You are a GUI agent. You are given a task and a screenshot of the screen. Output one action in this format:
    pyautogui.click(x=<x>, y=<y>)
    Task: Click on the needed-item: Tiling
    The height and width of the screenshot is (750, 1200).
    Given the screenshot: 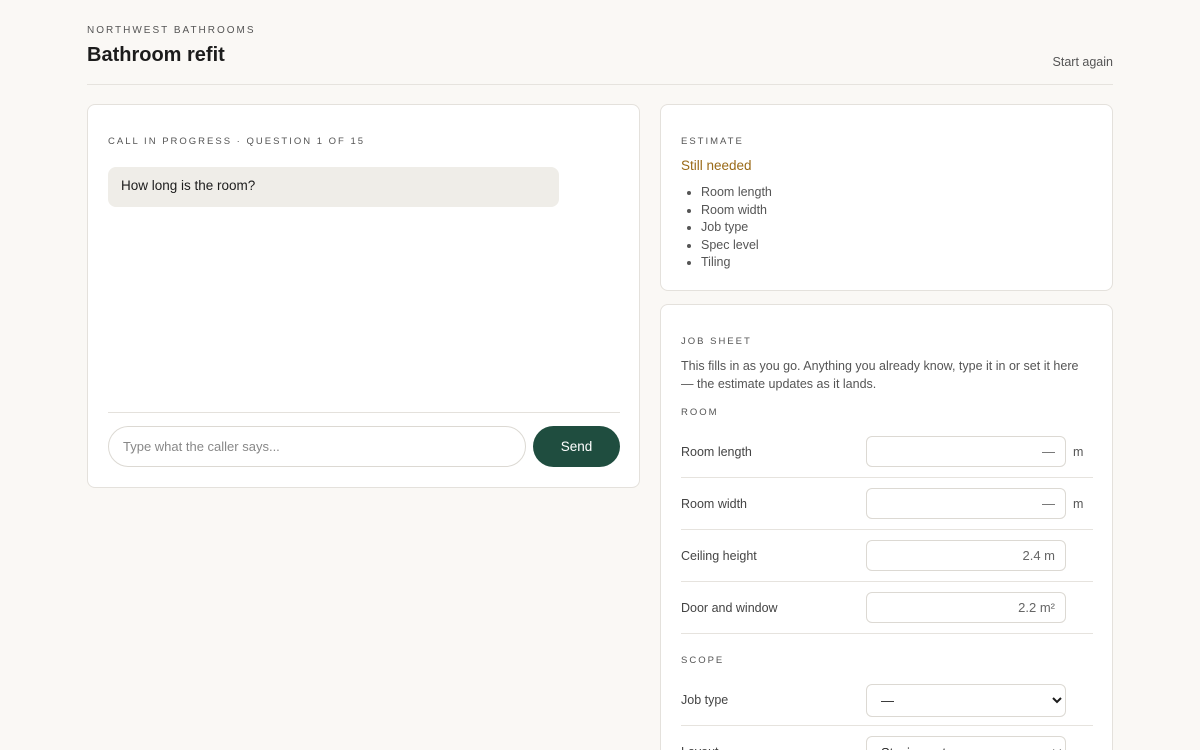 What is the action you would take?
    pyautogui.click(x=736, y=263)
    